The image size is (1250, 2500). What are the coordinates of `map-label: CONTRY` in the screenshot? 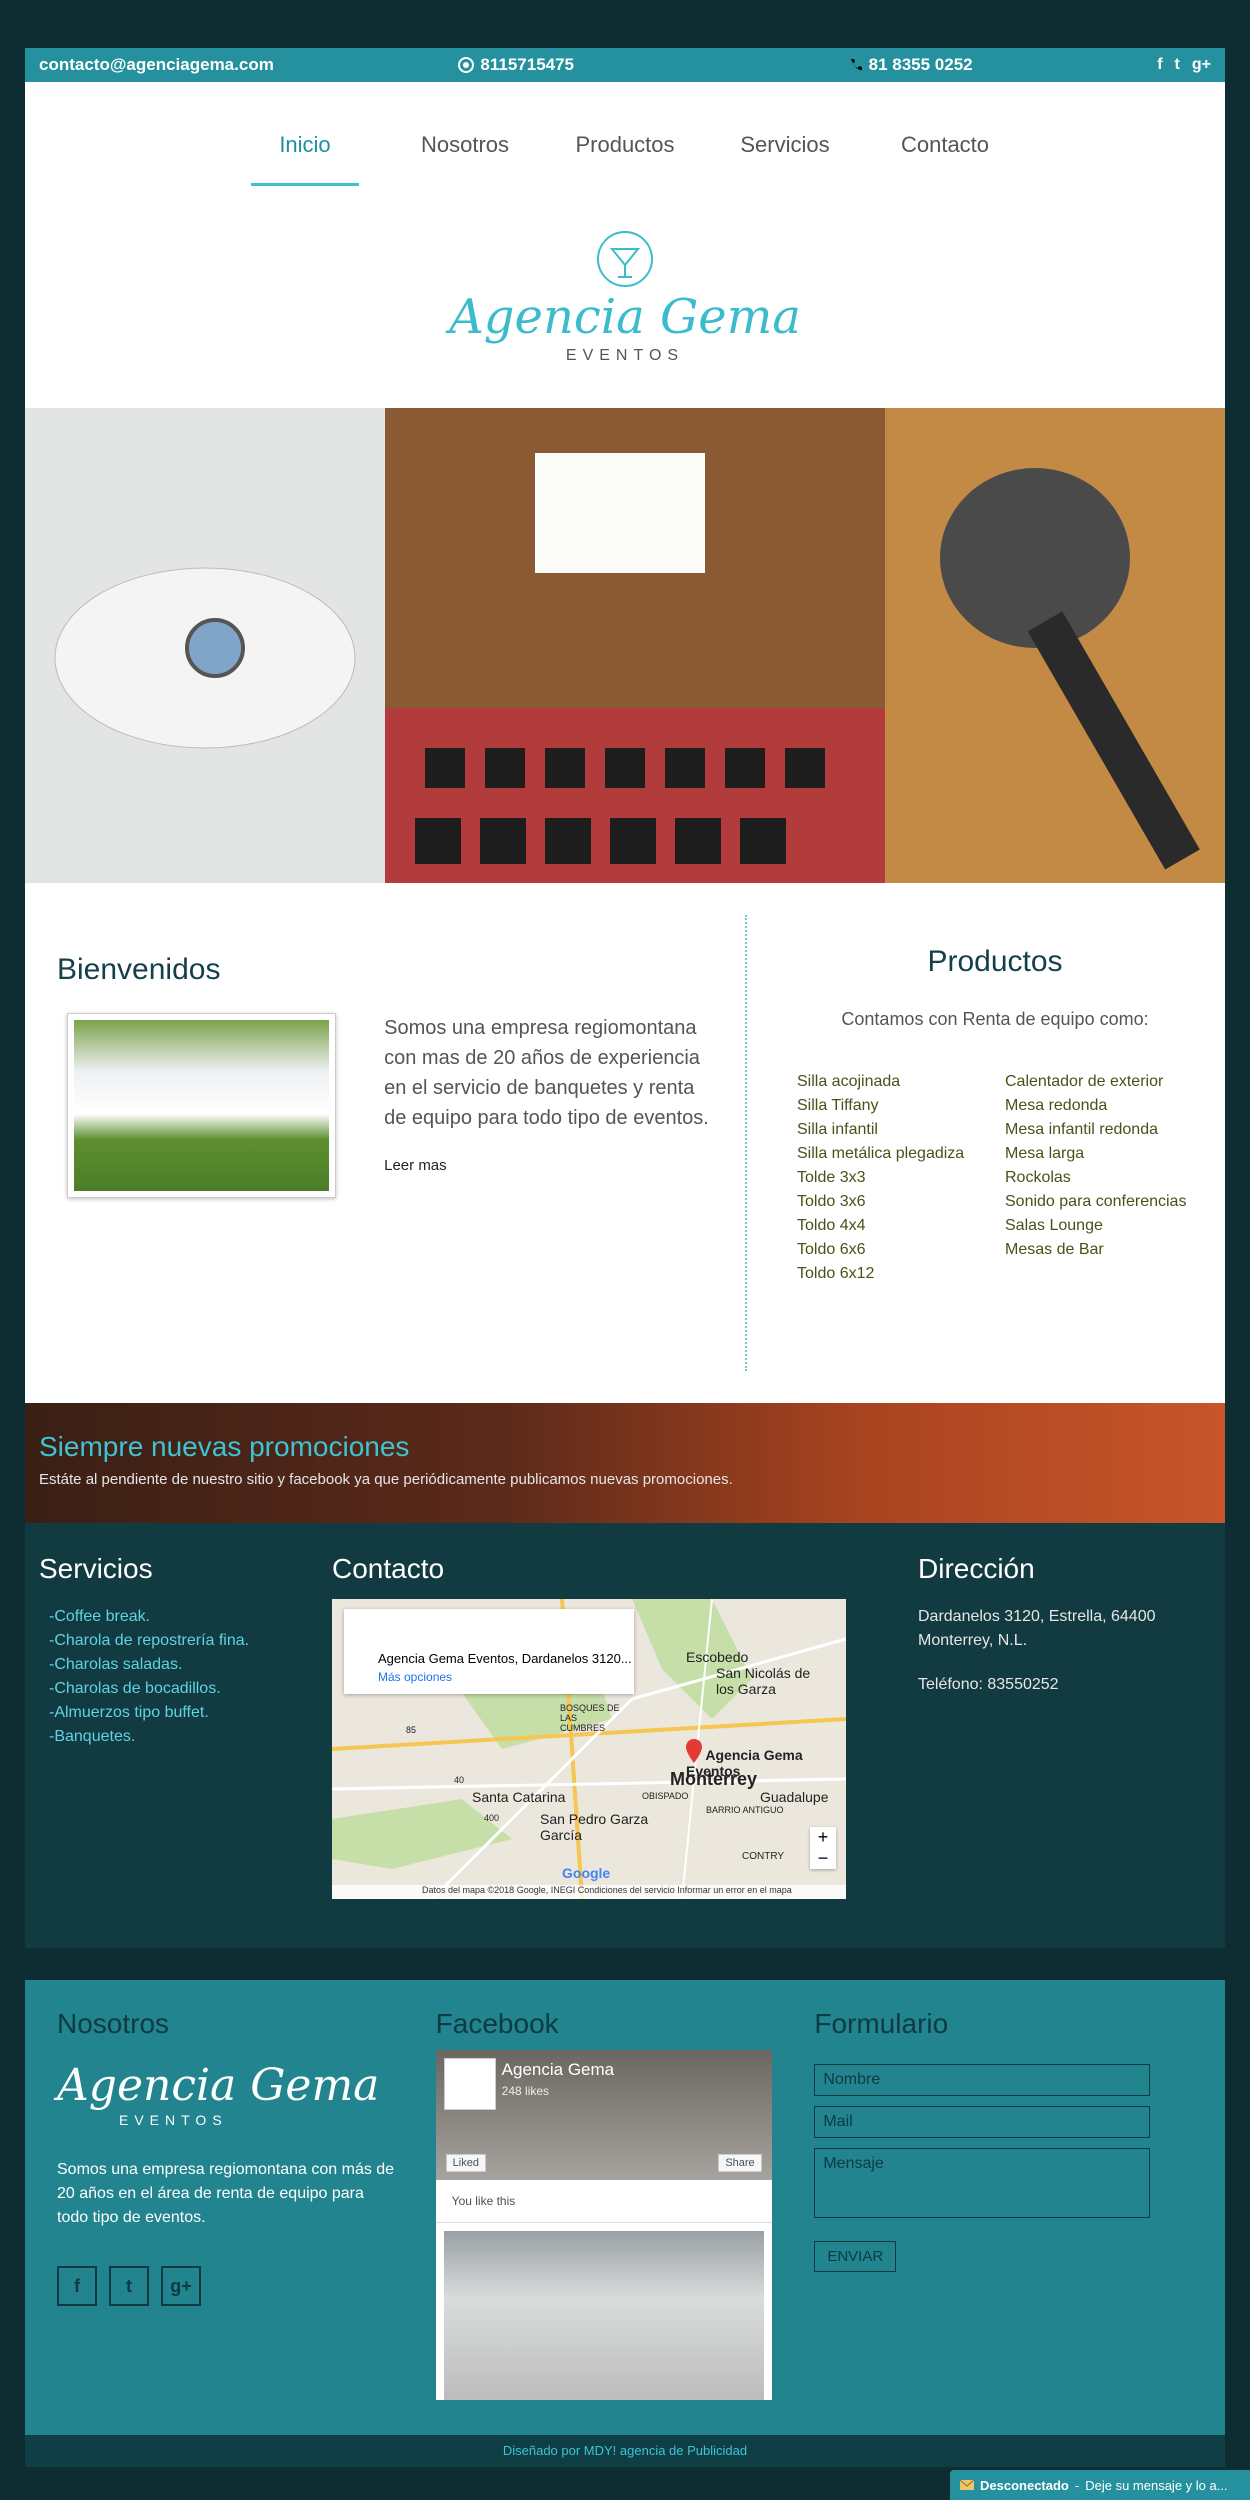 It's located at (763, 1856).